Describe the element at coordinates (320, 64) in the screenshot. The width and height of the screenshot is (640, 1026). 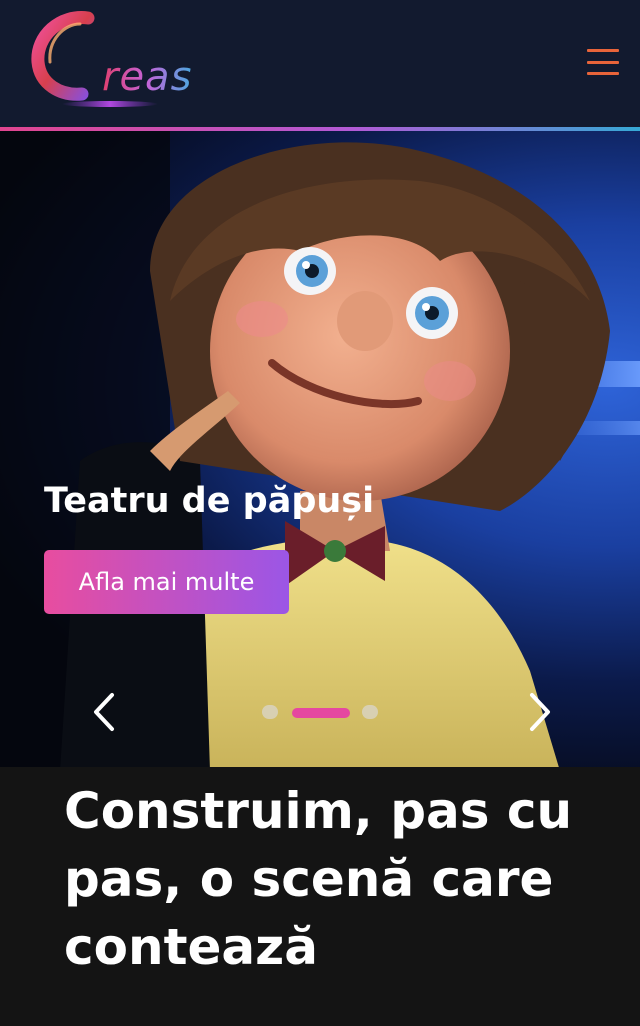
I see `site-header: reas` at that location.